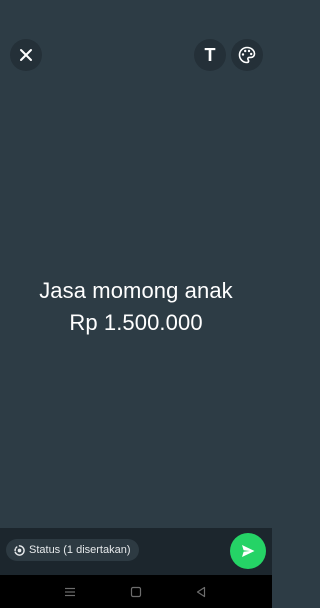  I want to click on back-button, so click(201, 592).